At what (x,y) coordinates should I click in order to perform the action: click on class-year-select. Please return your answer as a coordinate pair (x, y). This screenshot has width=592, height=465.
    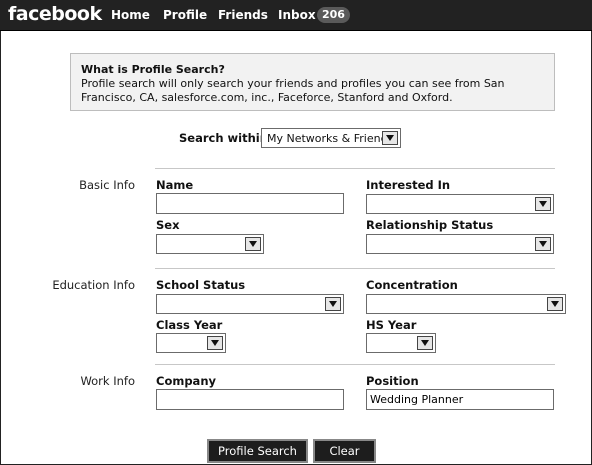
    Looking at the image, I should click on (191, 343).